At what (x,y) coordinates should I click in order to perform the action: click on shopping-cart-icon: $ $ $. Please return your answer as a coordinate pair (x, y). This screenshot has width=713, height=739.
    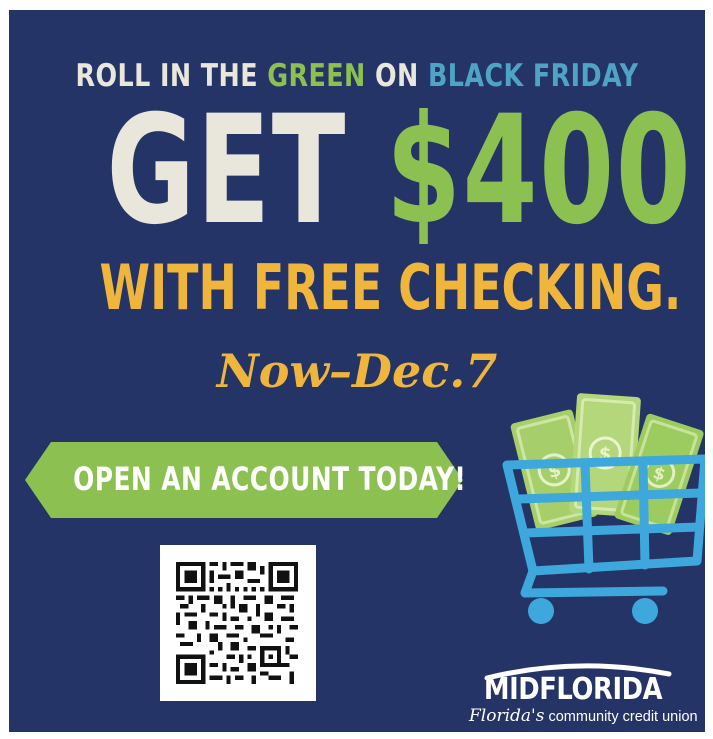
    Looking at the image, I should click on (603, 508).